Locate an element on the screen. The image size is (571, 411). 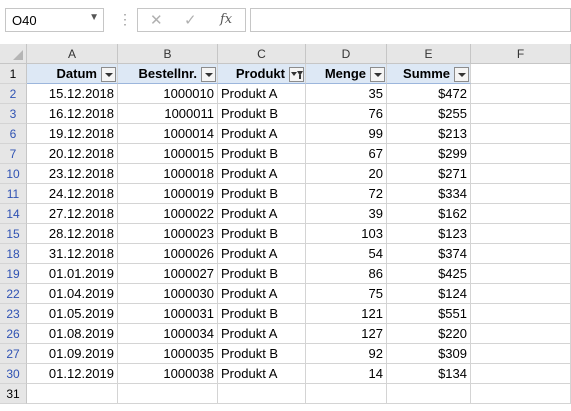
table-cell-nr: 1000018 is located at coordinates (168, 174).